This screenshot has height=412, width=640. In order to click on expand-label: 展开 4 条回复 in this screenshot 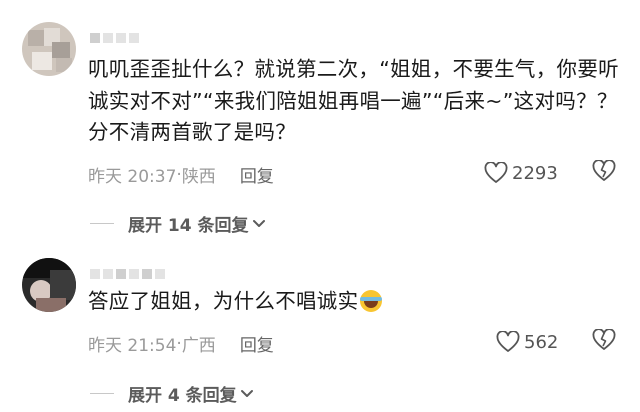, I will do `click(182, 396)`.